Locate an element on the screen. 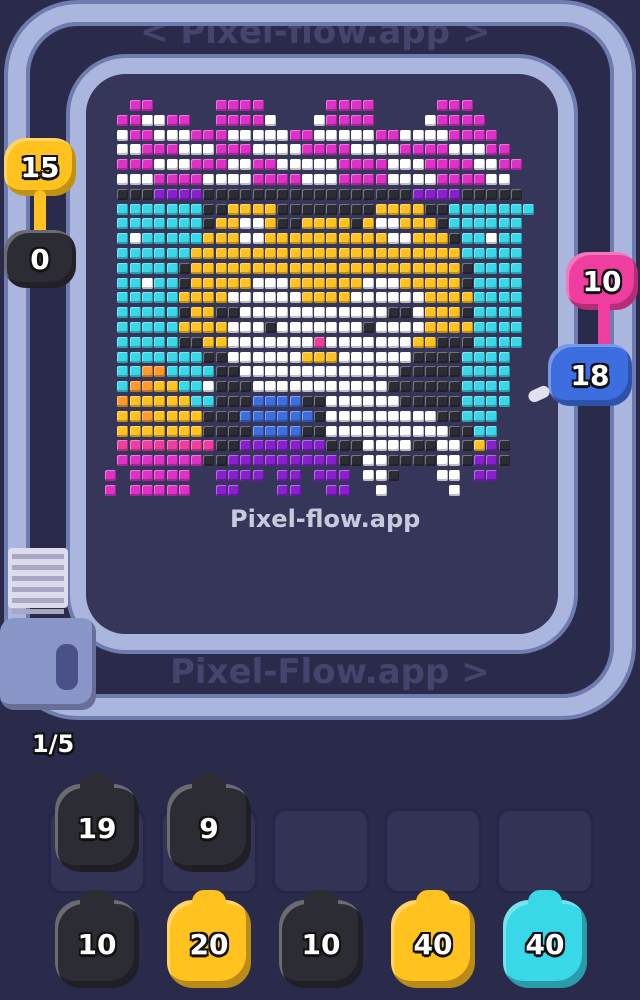 The image size is (640, 1000). unit-ear is located at coordinates (433, 901).